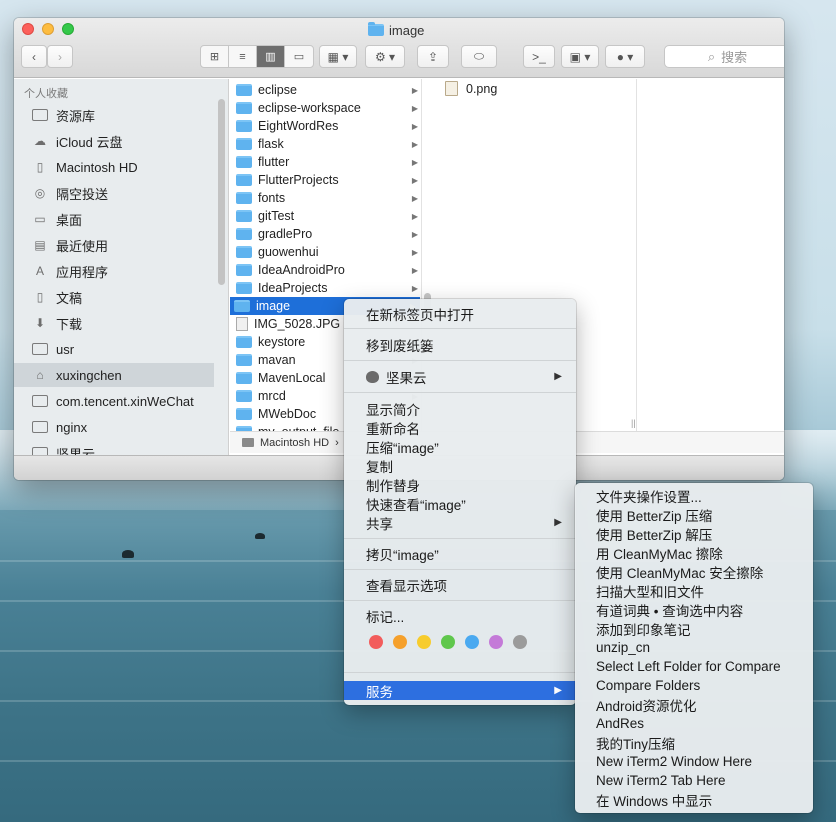  I want to click on service-item: unzip_cn, so click(694, 647).